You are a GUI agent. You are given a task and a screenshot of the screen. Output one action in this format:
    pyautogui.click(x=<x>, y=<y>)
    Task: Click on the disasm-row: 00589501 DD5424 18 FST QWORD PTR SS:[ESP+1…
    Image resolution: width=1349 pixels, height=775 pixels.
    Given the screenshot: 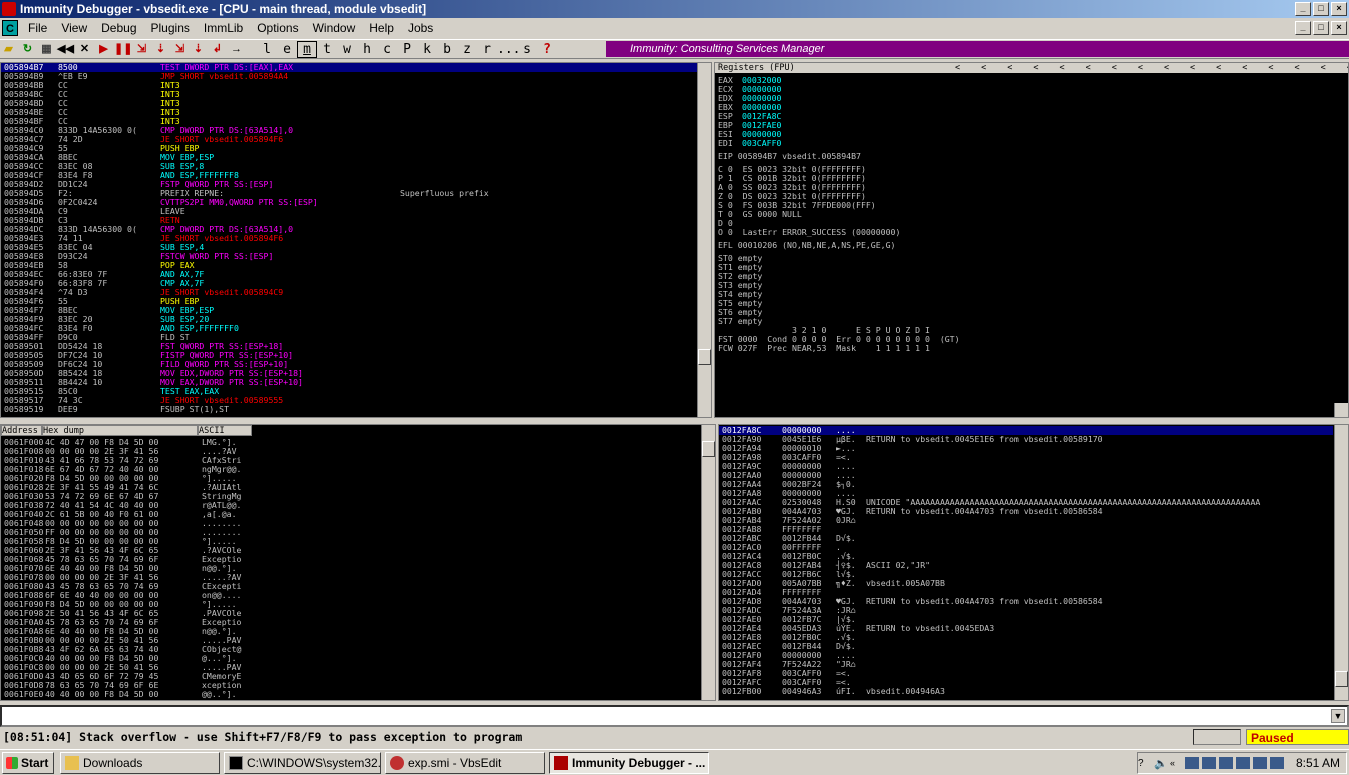 What is the action you would take?
    pyautogui.click(x=356, y=346)
    